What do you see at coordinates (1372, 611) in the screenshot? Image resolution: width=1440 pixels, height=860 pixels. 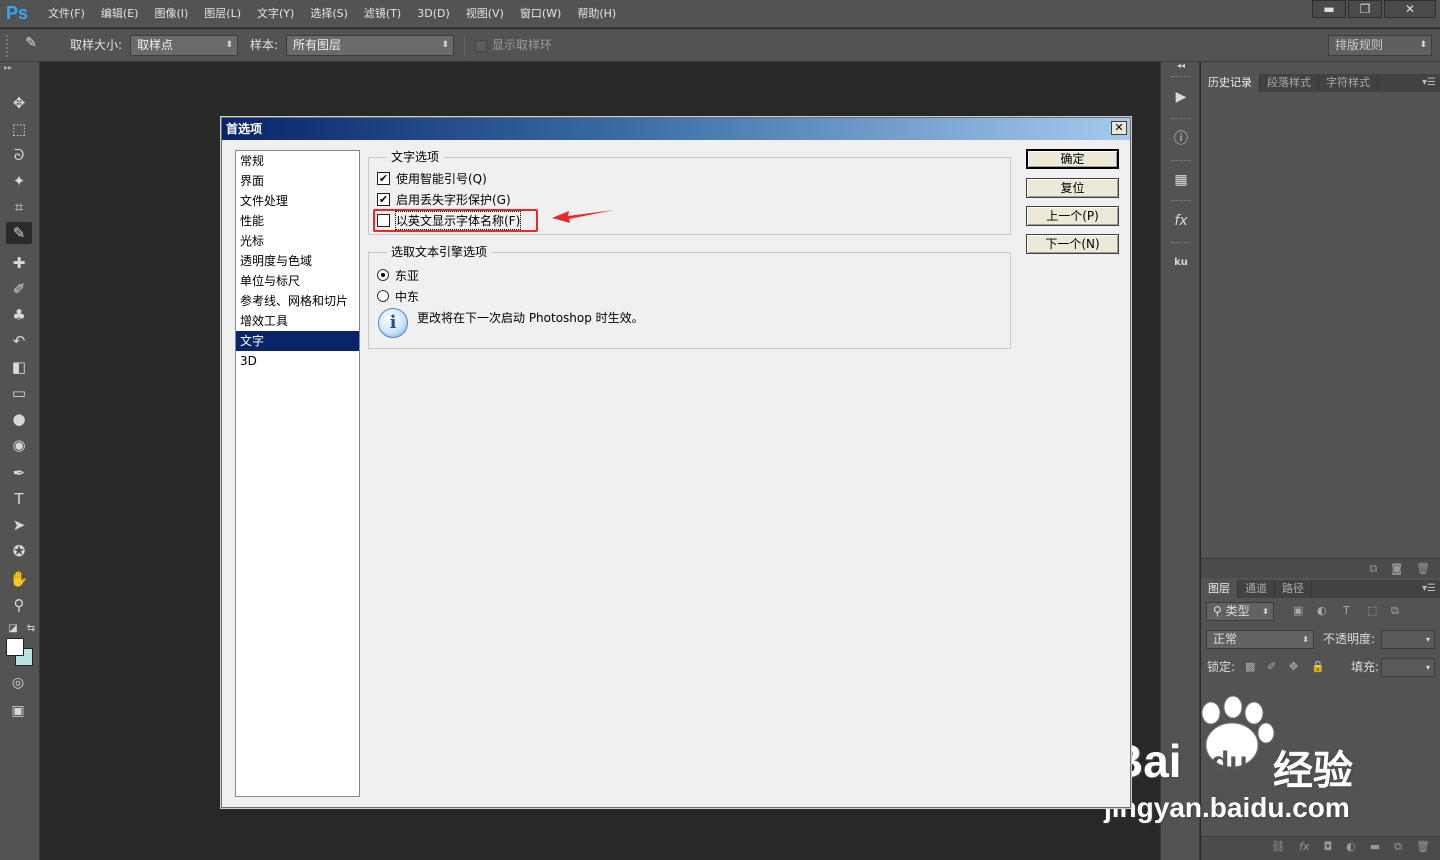 I see `filter-shape-icon: ⬚` at bounding box center [1372, 611].